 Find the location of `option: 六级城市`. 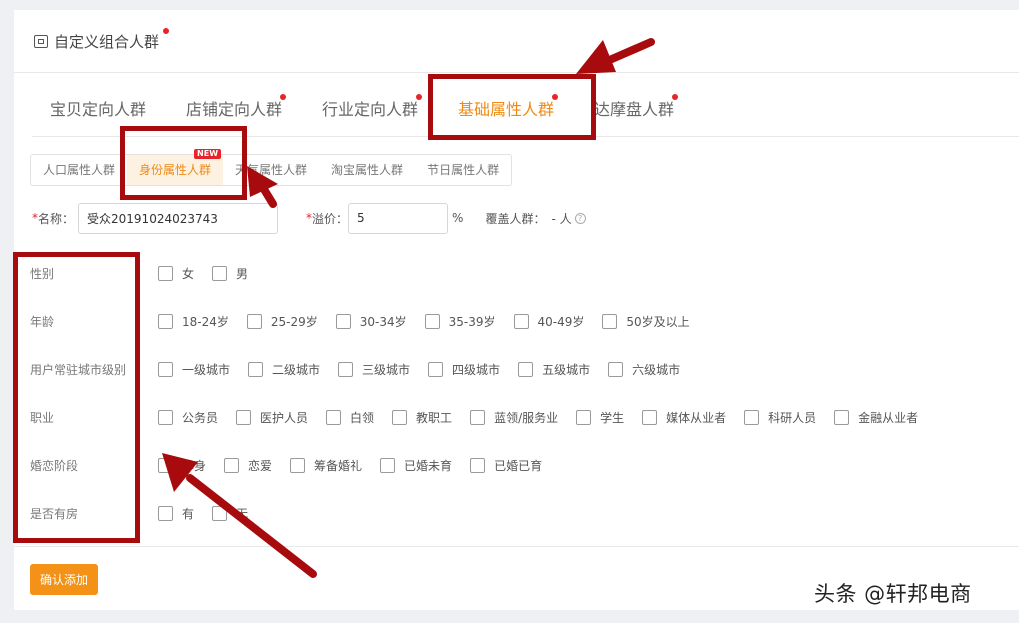

option: 六级城市 is located at coordinates (644, 369).